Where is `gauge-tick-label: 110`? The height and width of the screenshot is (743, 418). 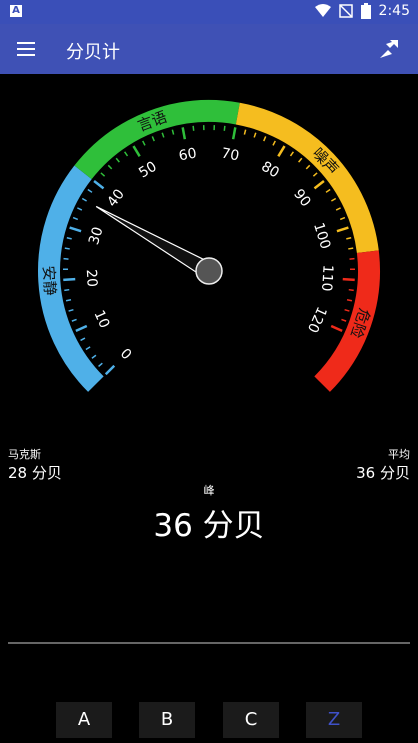
gauge-tick-label: 110 is located at coordinates (327, 278).